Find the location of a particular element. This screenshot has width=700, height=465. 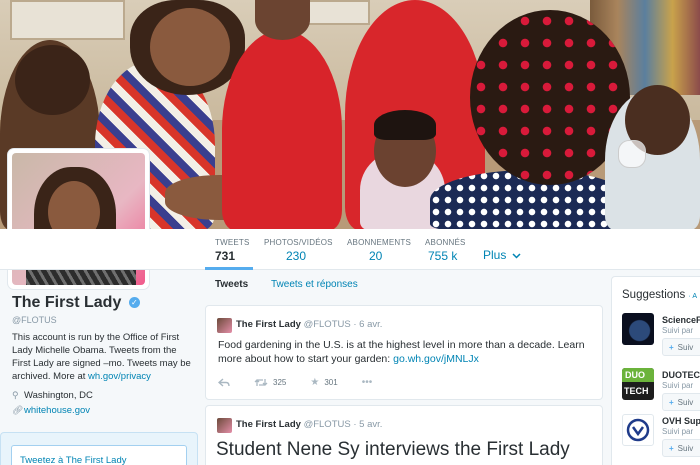

favorite-button: ★ 301 is located at coordinates (323, 382).